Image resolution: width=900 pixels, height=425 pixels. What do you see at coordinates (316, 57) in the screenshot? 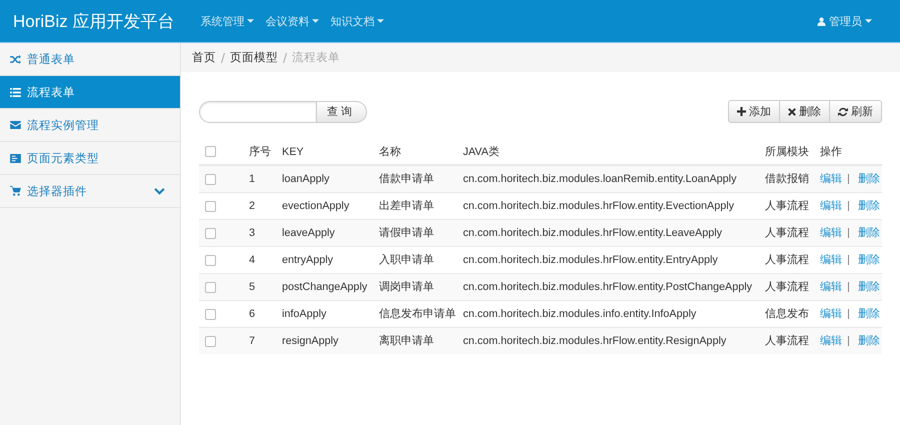
I see `breadcrumb-current: 流程表单` at bounding box center [316, 57].